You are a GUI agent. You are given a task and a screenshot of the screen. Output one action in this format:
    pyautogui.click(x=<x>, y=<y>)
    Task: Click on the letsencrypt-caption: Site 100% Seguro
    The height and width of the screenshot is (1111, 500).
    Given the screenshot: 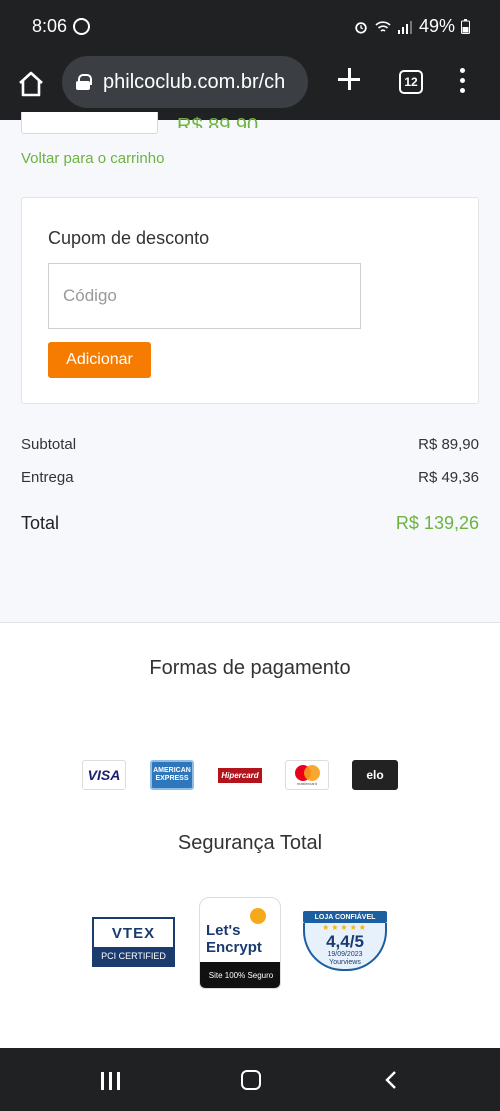 What is the action you would take?
    pyautogui.click(x=240, y=975)
    